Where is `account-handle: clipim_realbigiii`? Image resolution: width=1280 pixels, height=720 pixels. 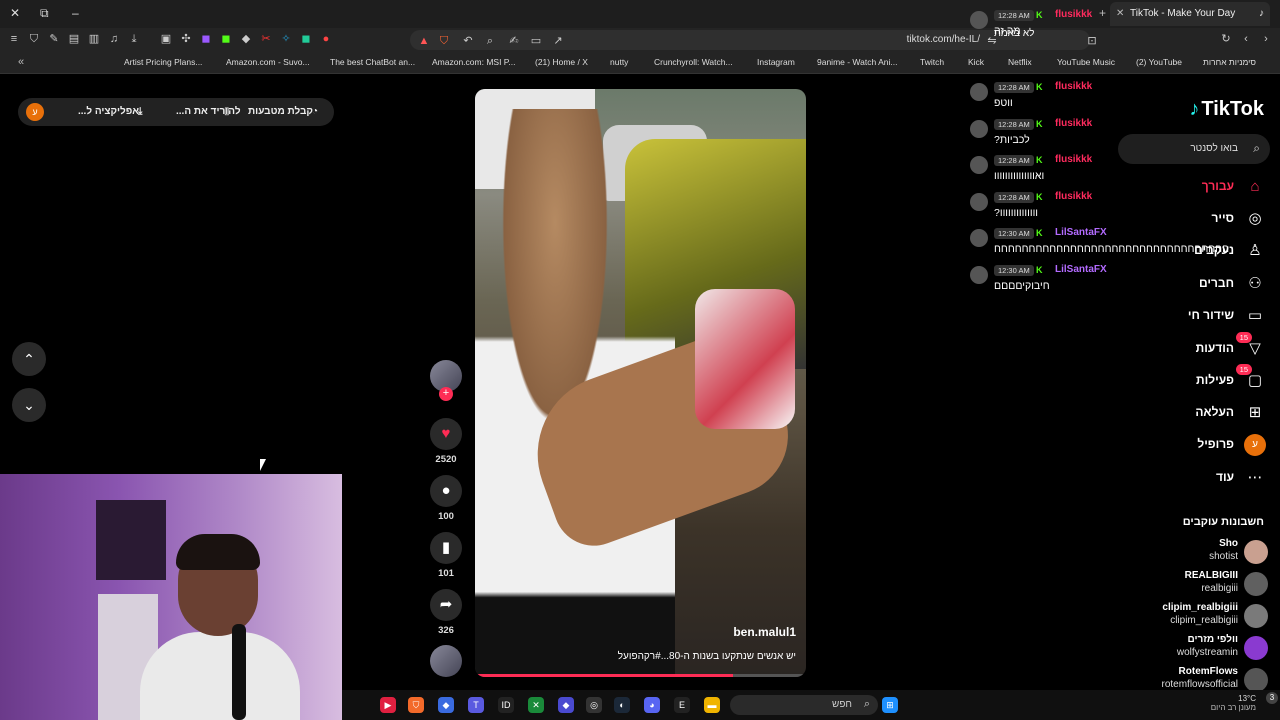
account-handle: clipim_realbigiii is located at coordinates (1204, 620).